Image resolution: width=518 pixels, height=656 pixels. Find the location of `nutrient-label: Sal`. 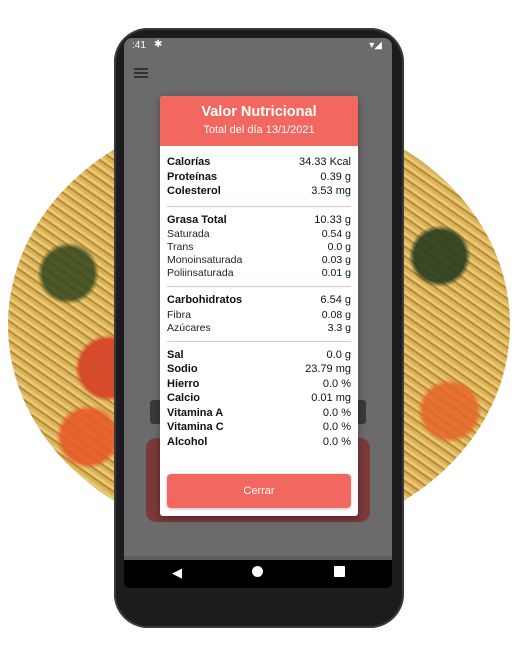

nutrient-label: Sal is located at coordinates (175, 354).